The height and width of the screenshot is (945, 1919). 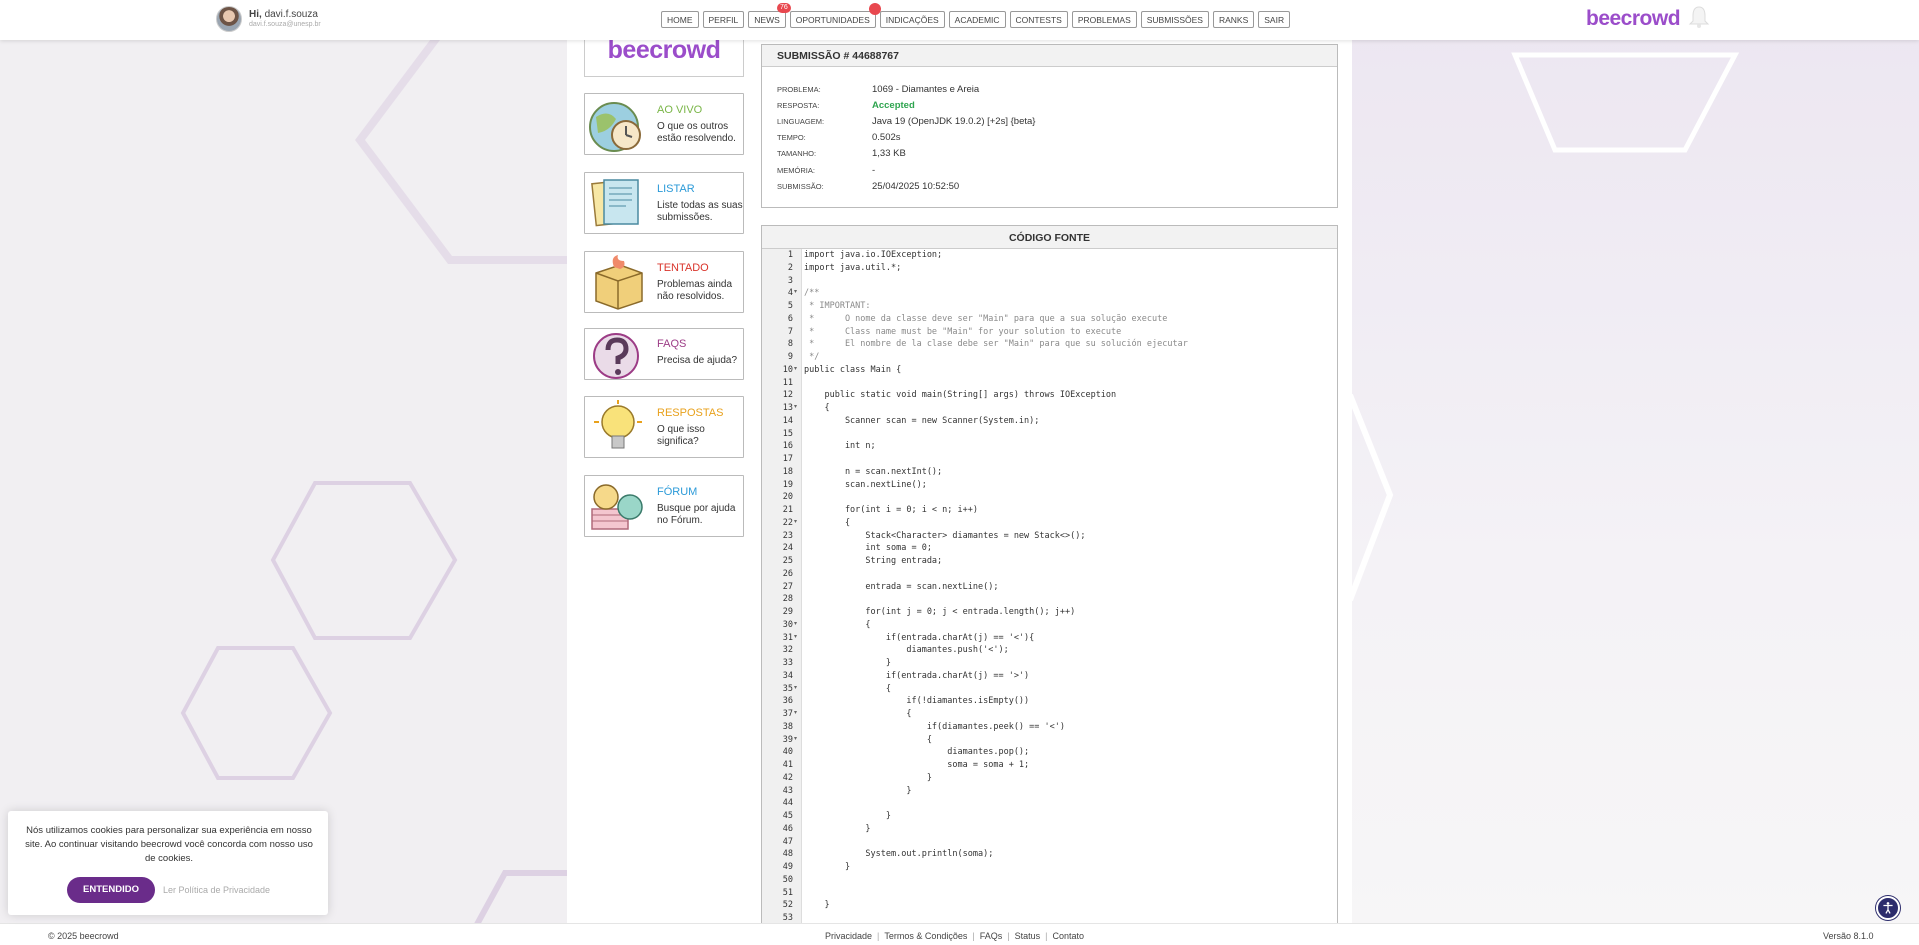 What do you see at coordinates (700, 211) in the screenshot?
I see `card-description: Liste todas as suas submissões.` at bounding box center [700, 211].